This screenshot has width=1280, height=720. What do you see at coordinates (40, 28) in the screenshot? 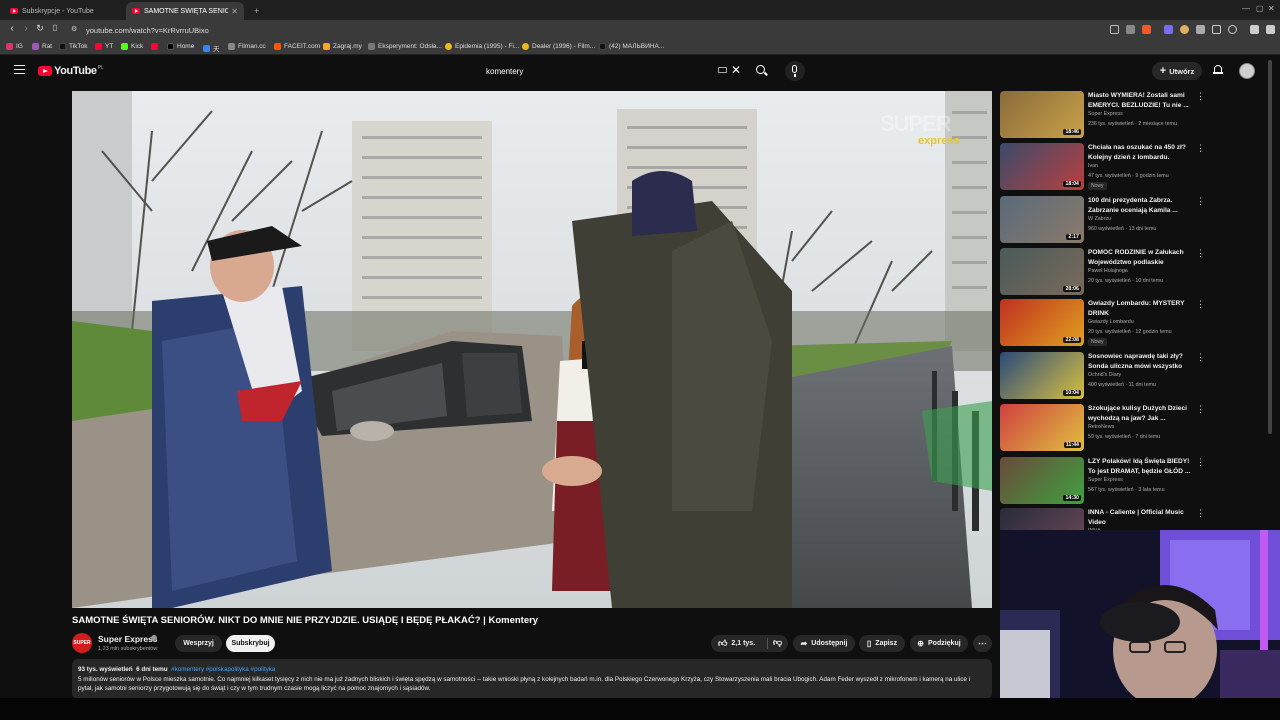
I see `reload-icon: ↻` at bounding box center [40, 28].